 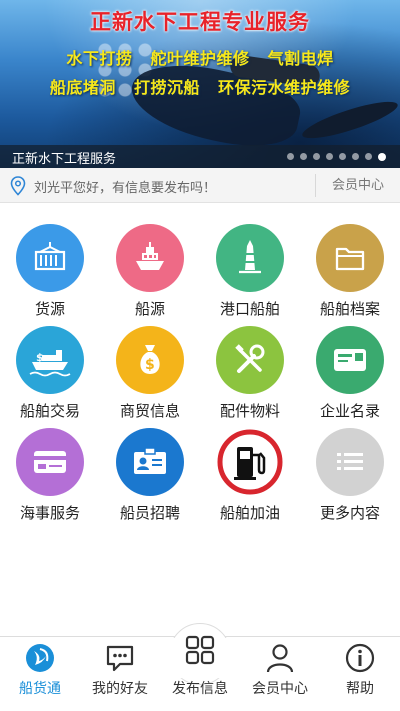 I want to click on chat-icon, so click(x=120, y=658).